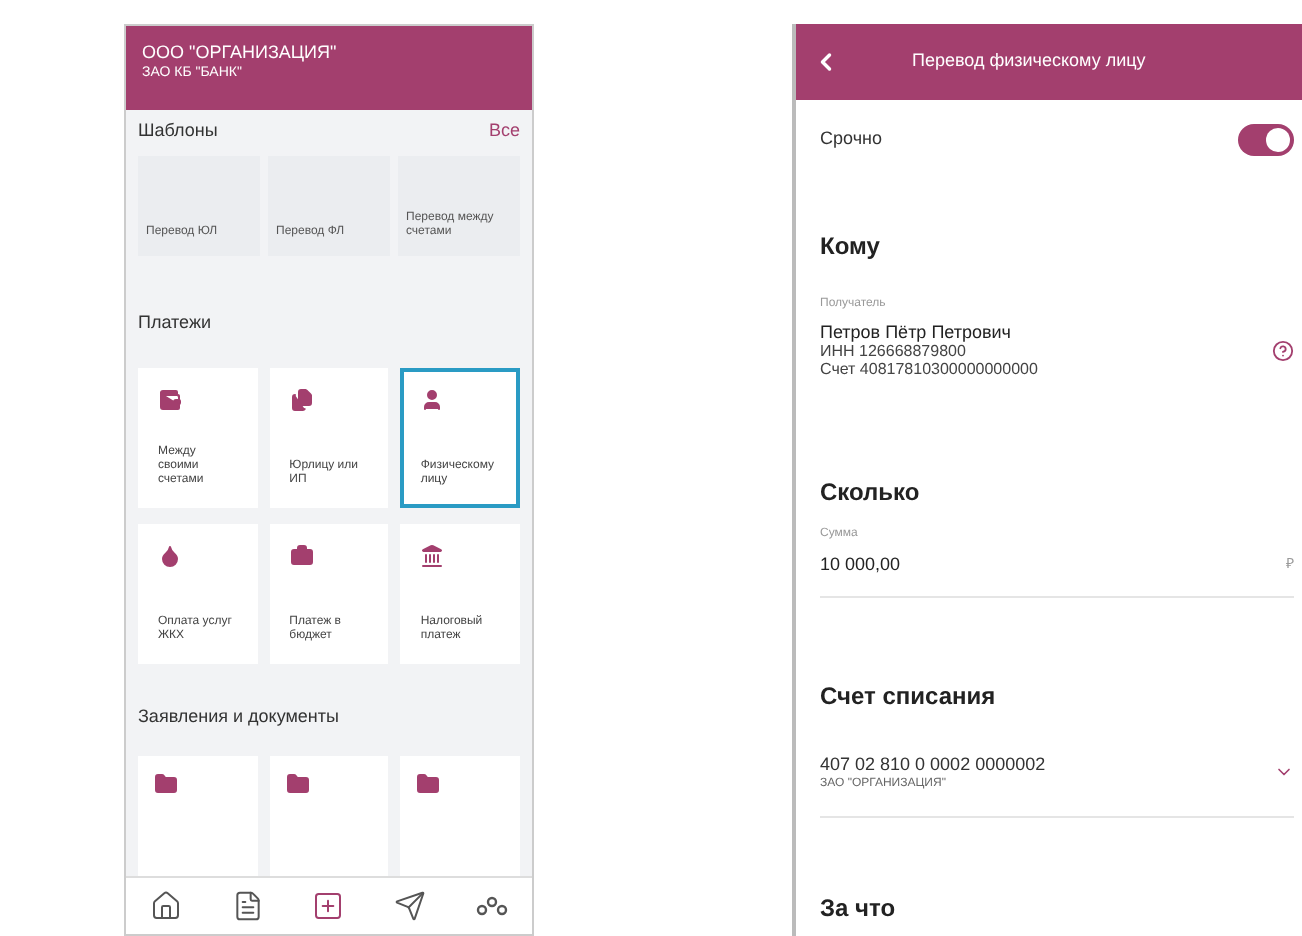  What do you see at coordinates (432, 400) in the screenshot?
I see `person-icon` at bounding box center [432, 400].